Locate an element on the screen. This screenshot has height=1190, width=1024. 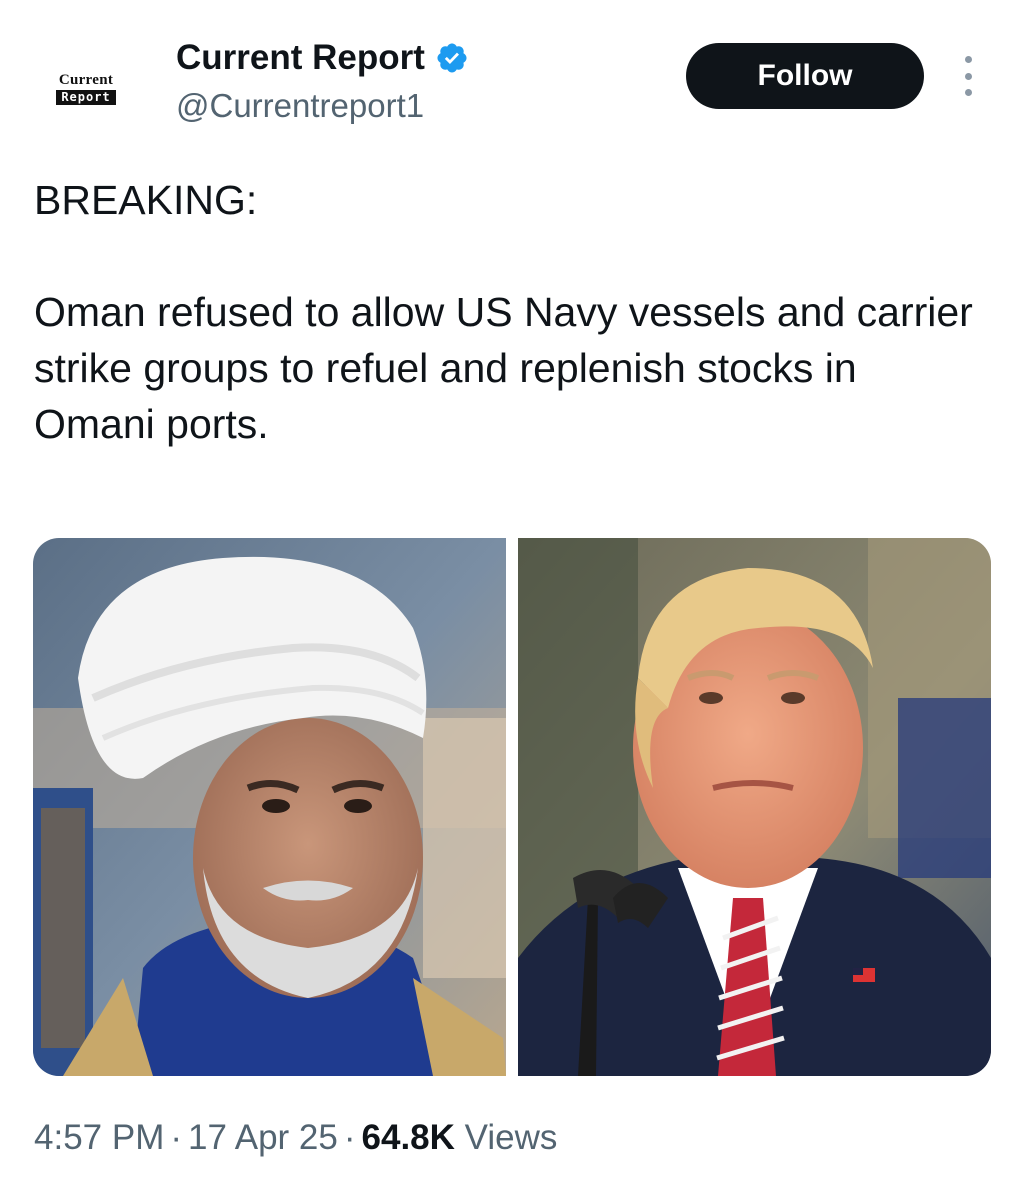
verified-badge-icon is located at coordinates (452, 58).